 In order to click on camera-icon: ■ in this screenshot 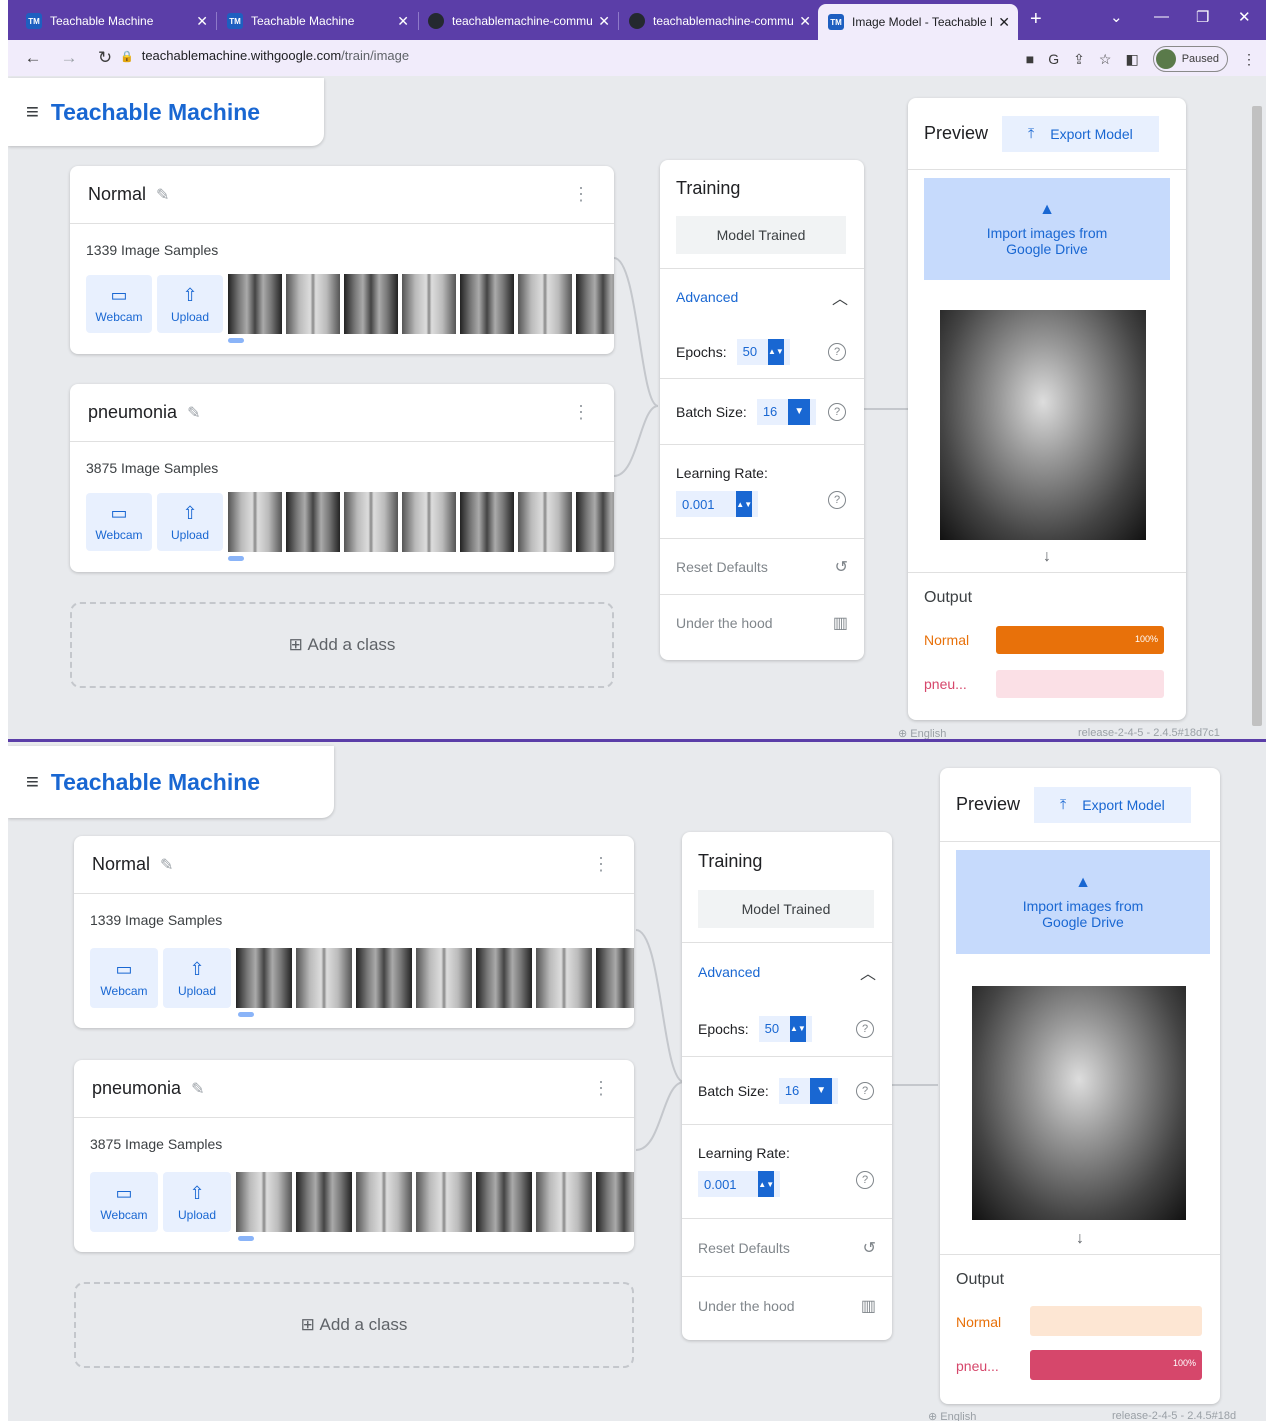, I will do `click(1030, 59)`.